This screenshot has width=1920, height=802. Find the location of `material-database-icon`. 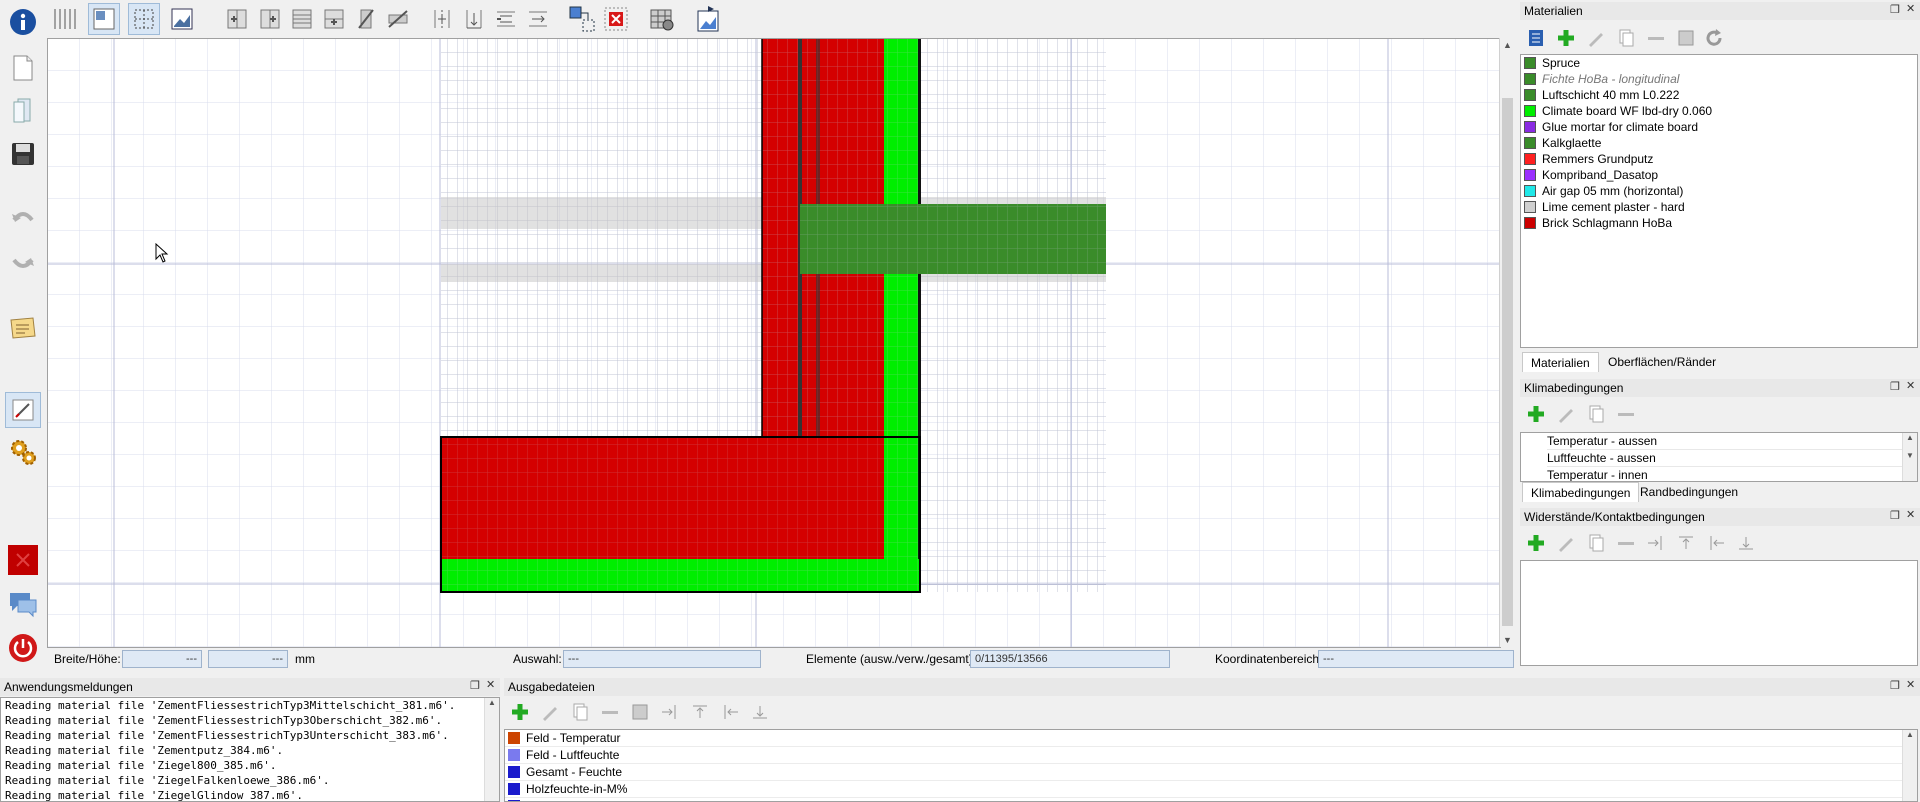

material-database-icon is located at coordinates (1536, 38).